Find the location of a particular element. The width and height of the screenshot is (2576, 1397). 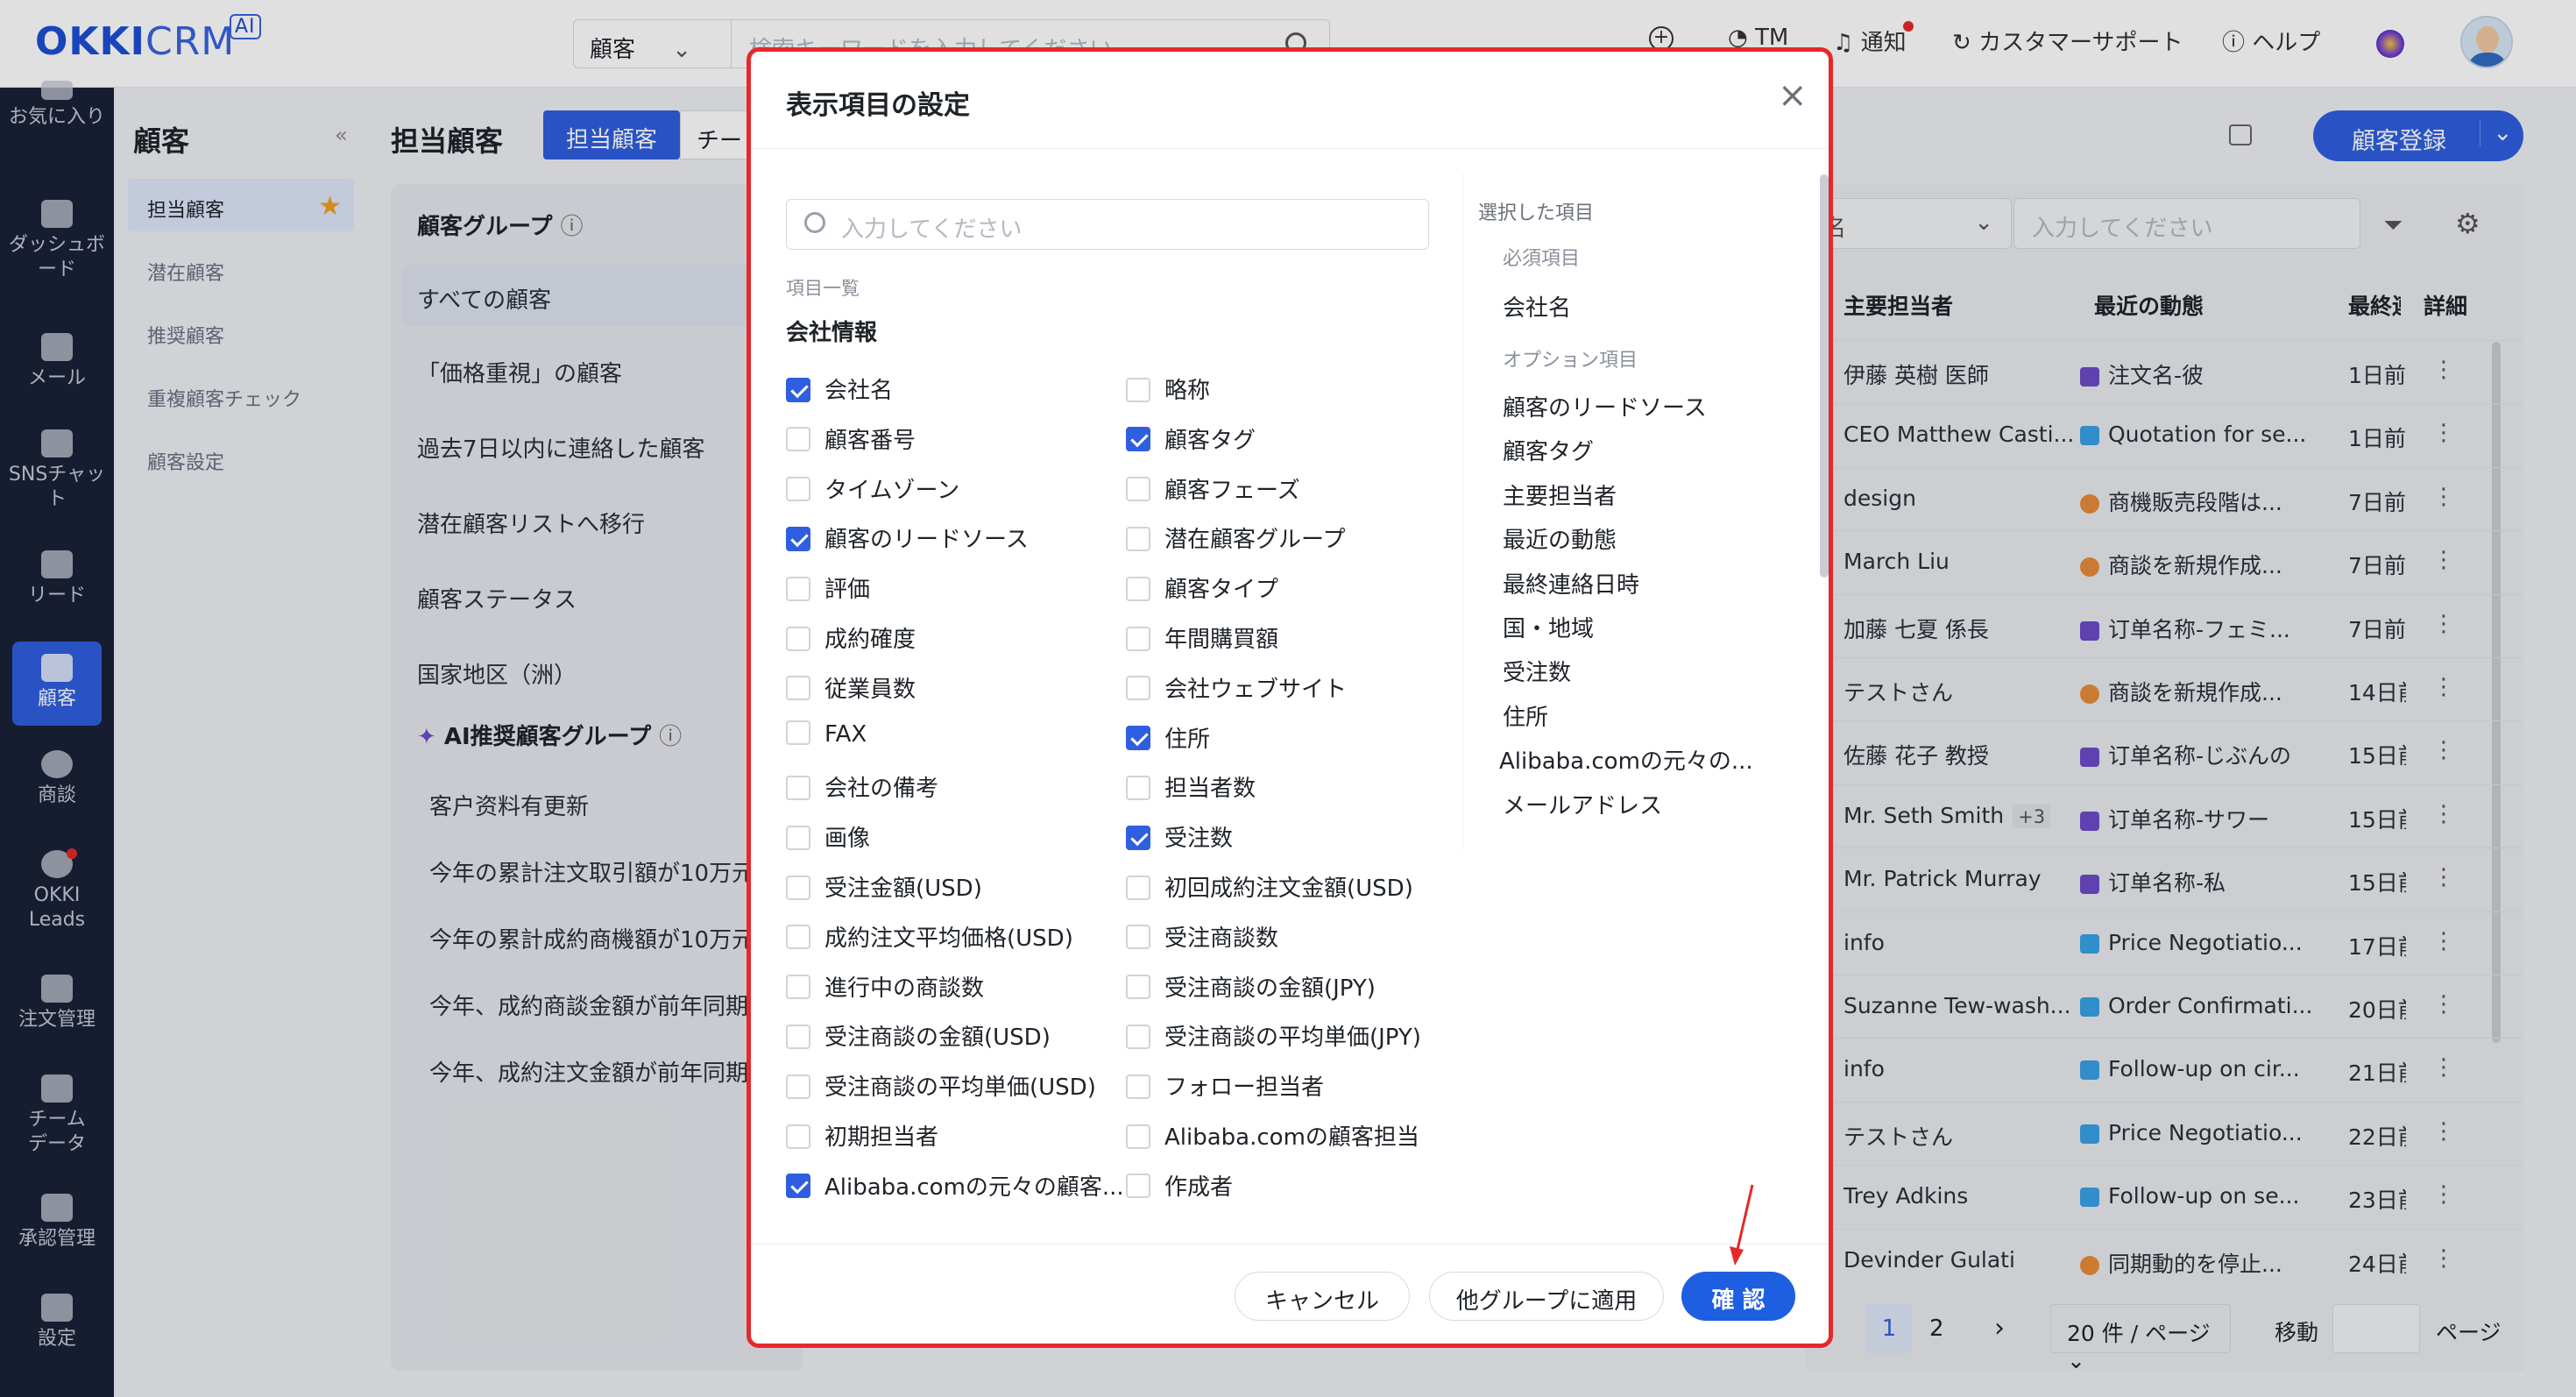

field-option: 受注商談の平均単価(JPY) is located at coordinates (1273, 1036).